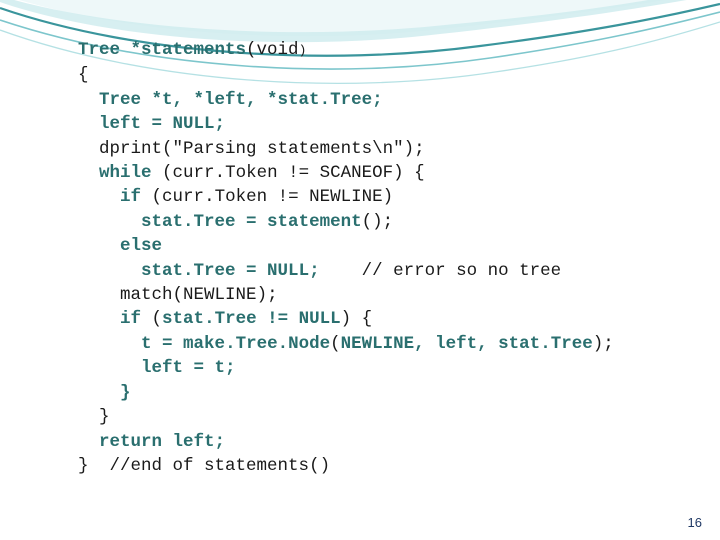 Image resolution: width=720 pixels, height=540 pixels. What do you see at coordinates (277, 50) in the screenshot?
I see `code-token: void` at bounding box center [277, 50].